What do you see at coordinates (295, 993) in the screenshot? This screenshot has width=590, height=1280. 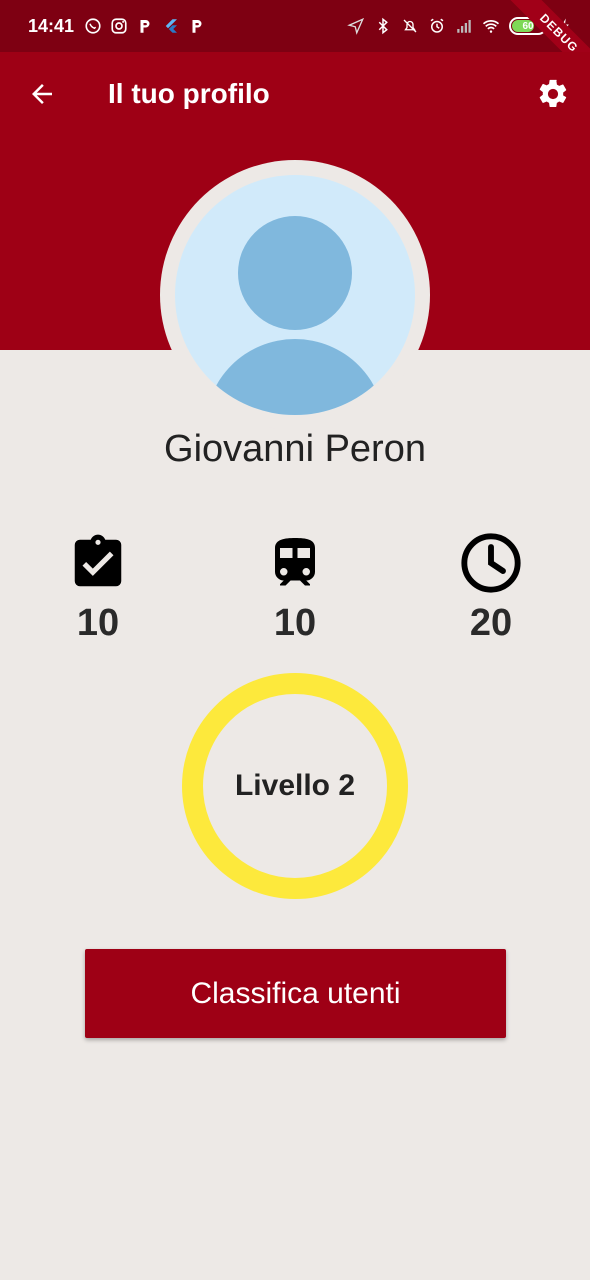 I see `ranking-button: Classifica utenti` at bounding box center [295, 993].